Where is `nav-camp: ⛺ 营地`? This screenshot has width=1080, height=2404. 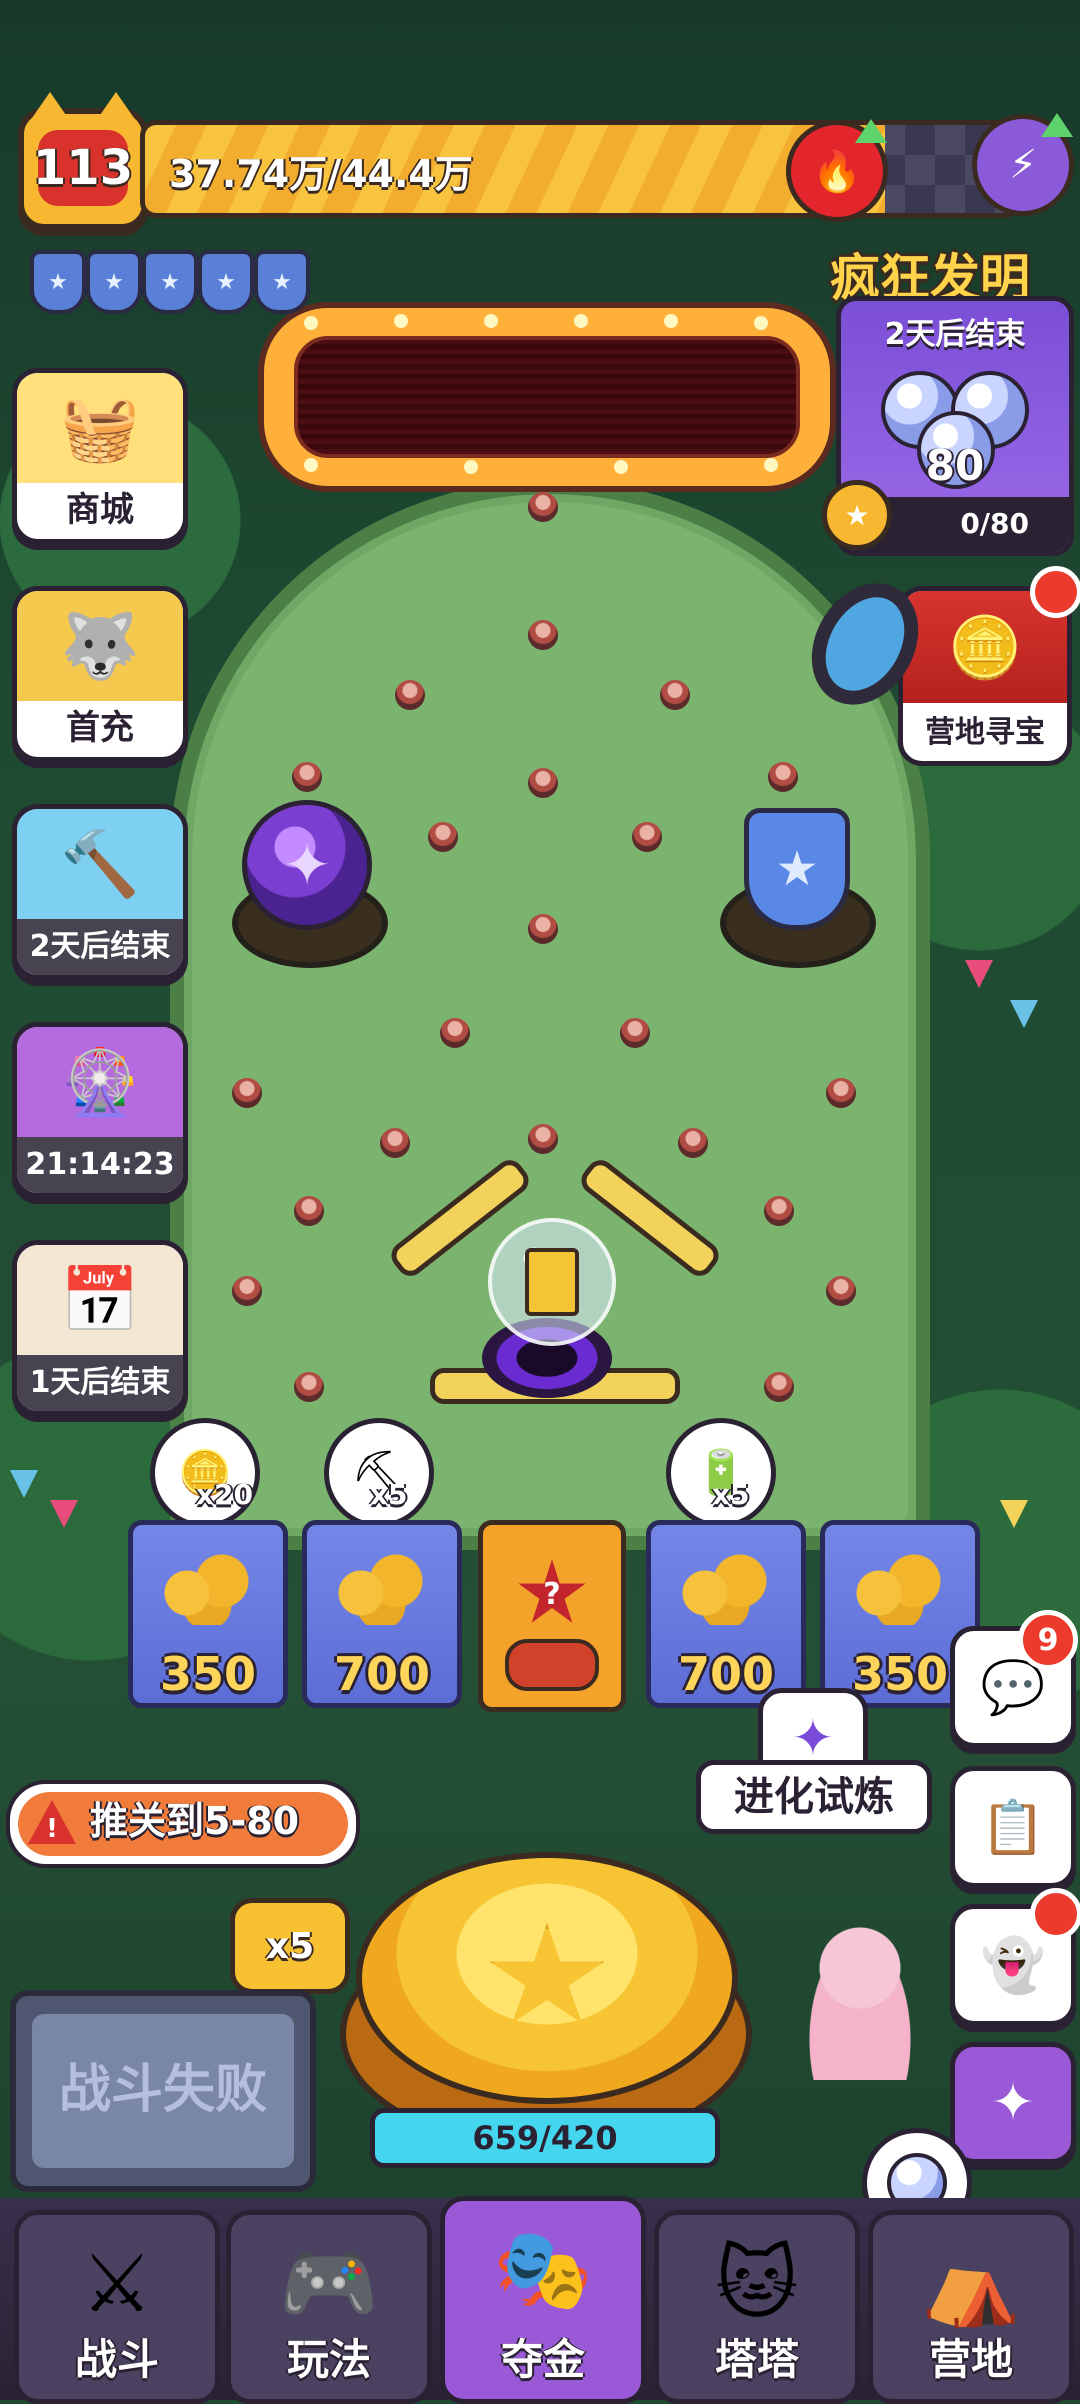 nav-camp: ⛺ 营地 is located at coordinates (971, 2307).